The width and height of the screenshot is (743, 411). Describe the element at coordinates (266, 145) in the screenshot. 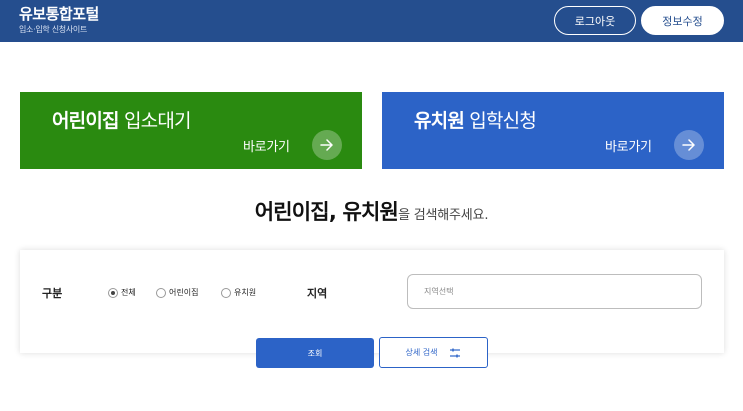

I see `daycare-go-link: 바로가기` at that location.